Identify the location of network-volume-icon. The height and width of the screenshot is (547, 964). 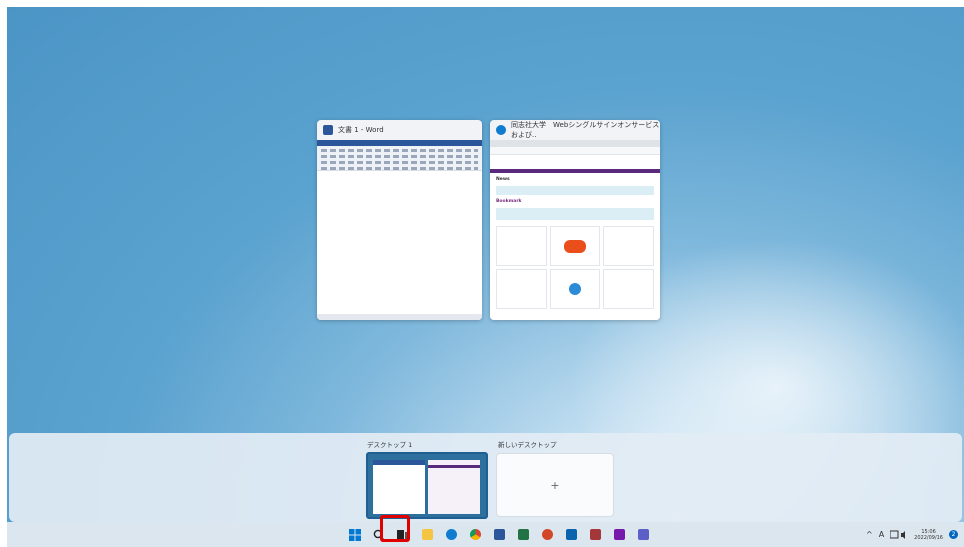
(899, 535).